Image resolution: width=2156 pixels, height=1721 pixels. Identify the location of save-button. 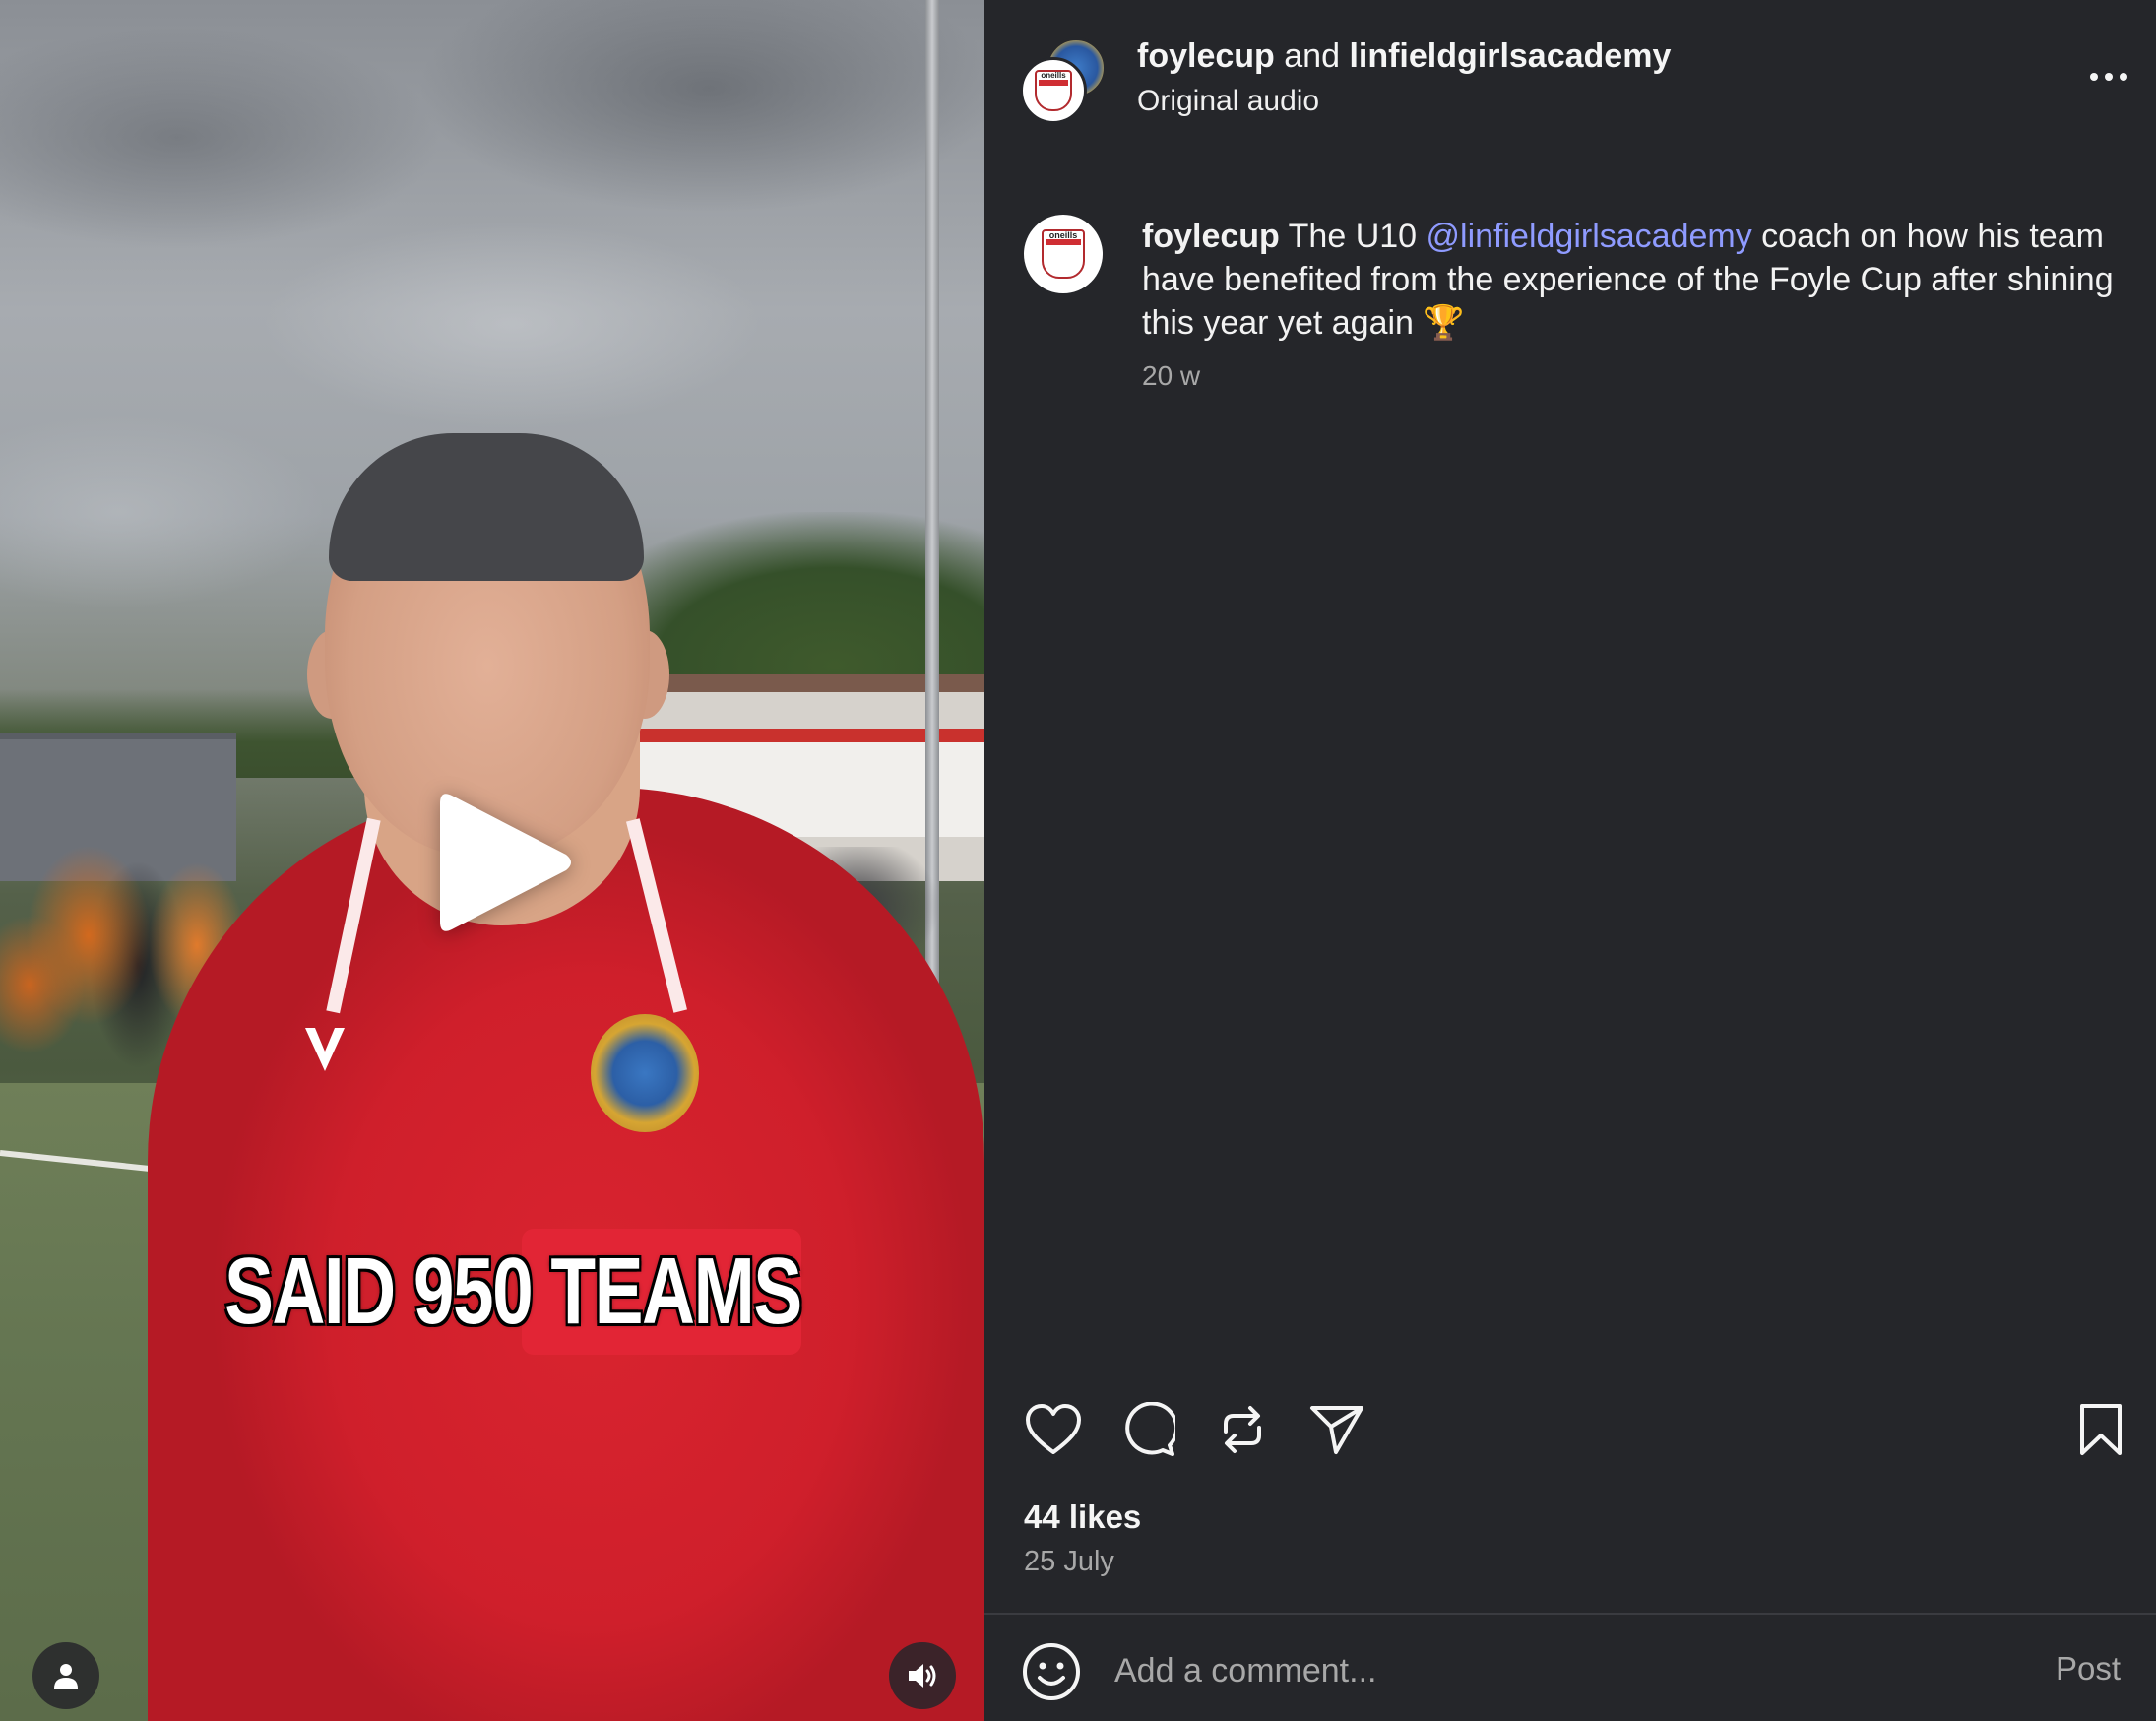
(2101, 1429).